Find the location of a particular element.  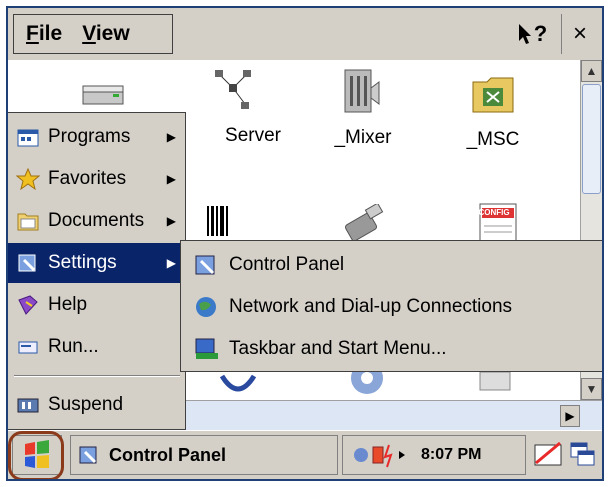

network-tray-icon is located at coordinates (361, 455).